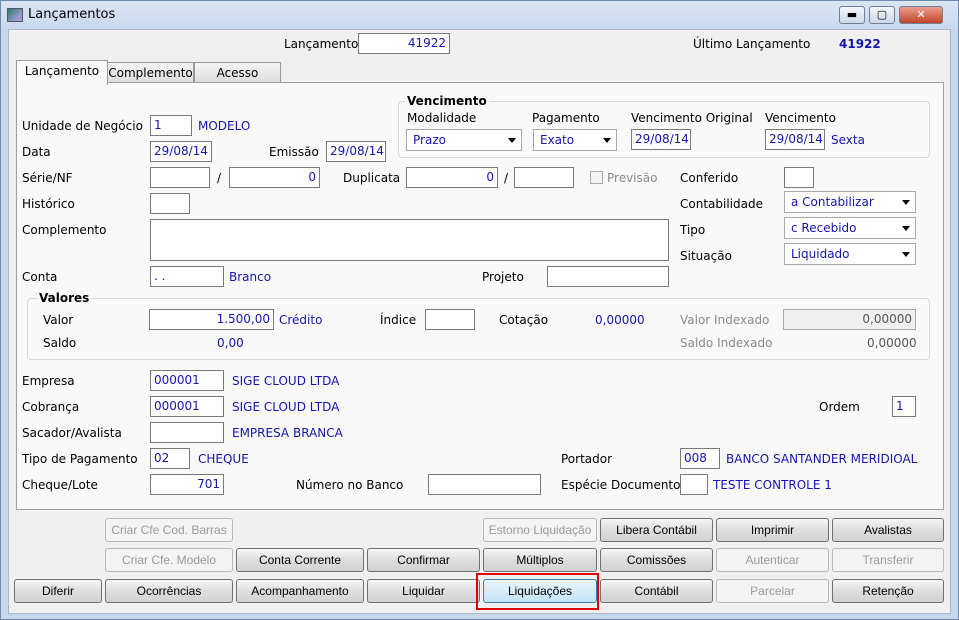 The image size is (959, 620). Describe the element at coordinates (250, 277) in the screenshot. I see `conta-desc: Branco` at that location.